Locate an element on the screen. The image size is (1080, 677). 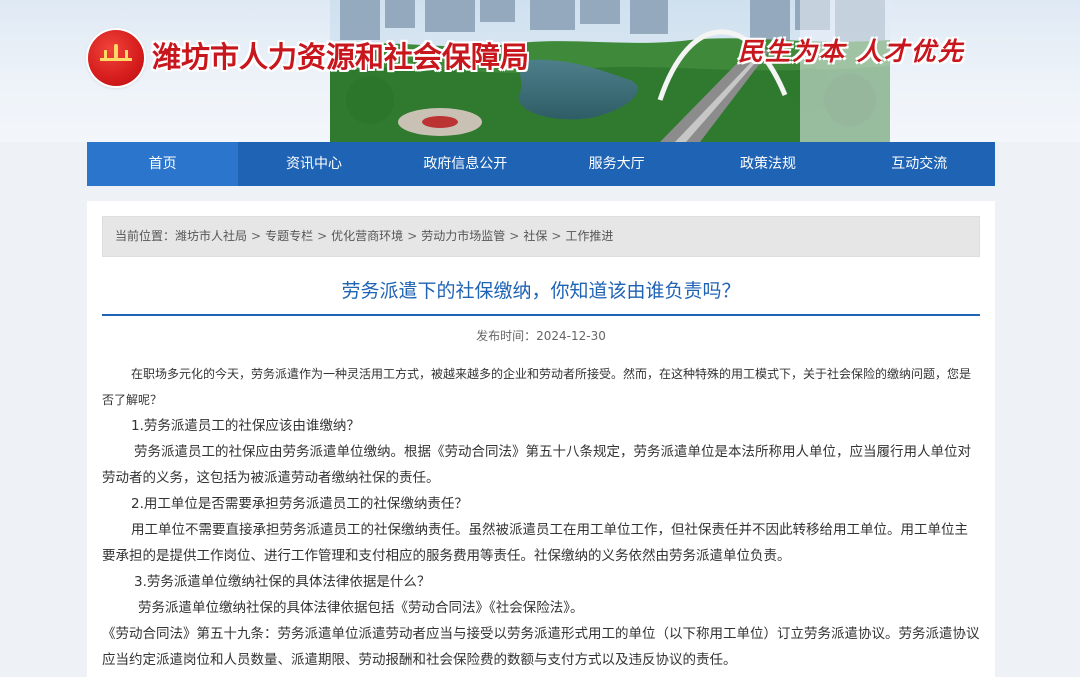
nav-item-service-hall: 服务大厅 is located at coordinates (616, 164).